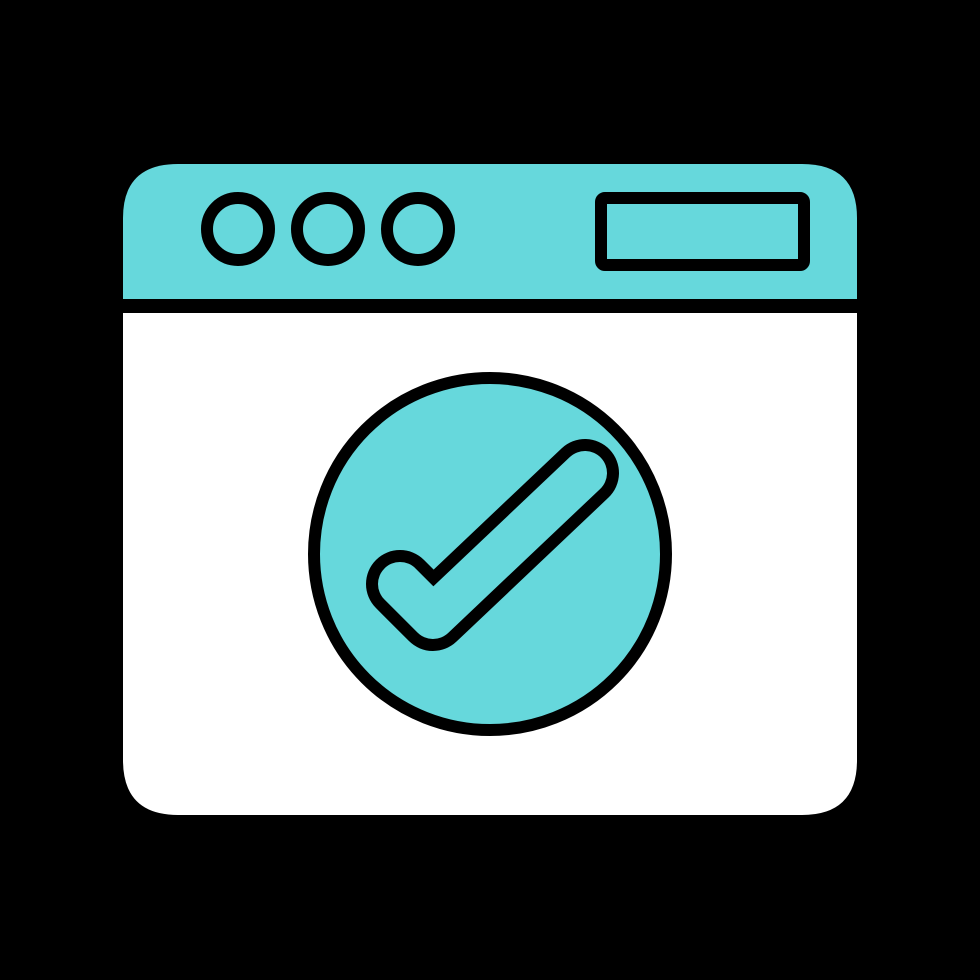 The image size is (980, 980). What do you see at coordinates (238, 229) in the screenshot?
I see `dot-1-icon` at bounding box center [238, 229].